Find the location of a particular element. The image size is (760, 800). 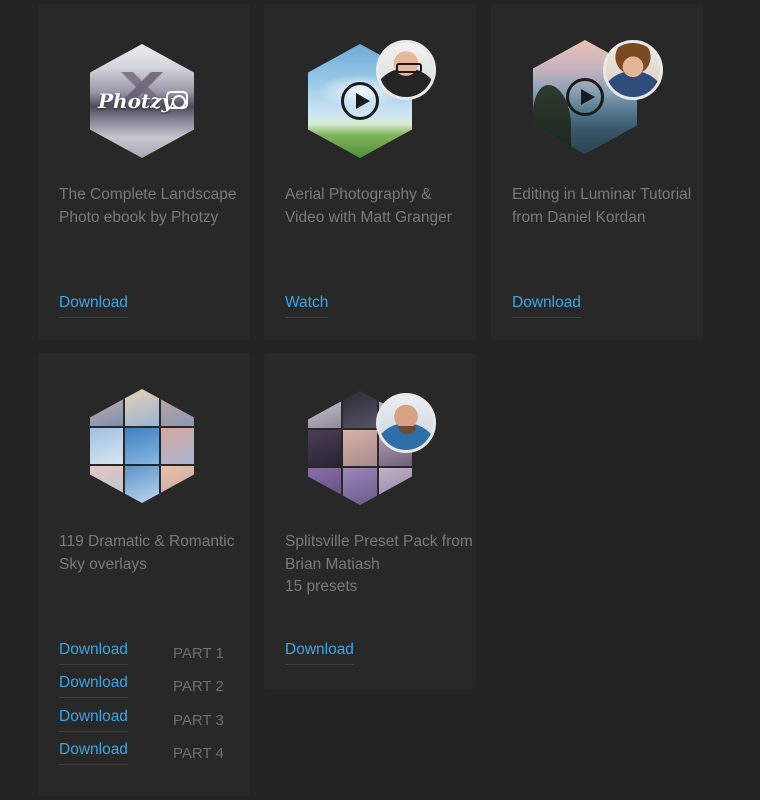

card-title: 119 Dramatic & Romantic Sky overlays is located at coordinates (147, 553).